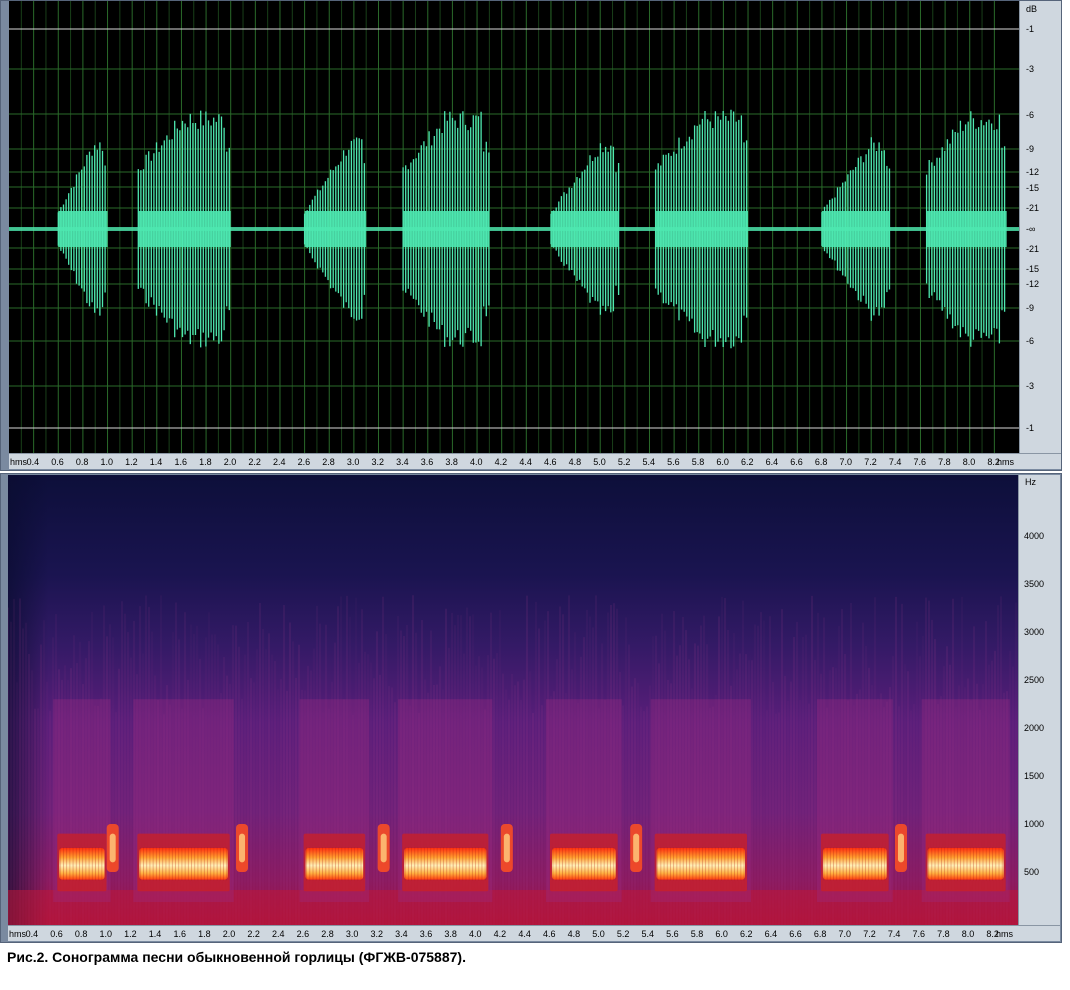 This screenshot has width=1070, height=990. Describe the element at coordinates (1030, 69) in the screenshot. I see `db-tick-label: -3` at that location.